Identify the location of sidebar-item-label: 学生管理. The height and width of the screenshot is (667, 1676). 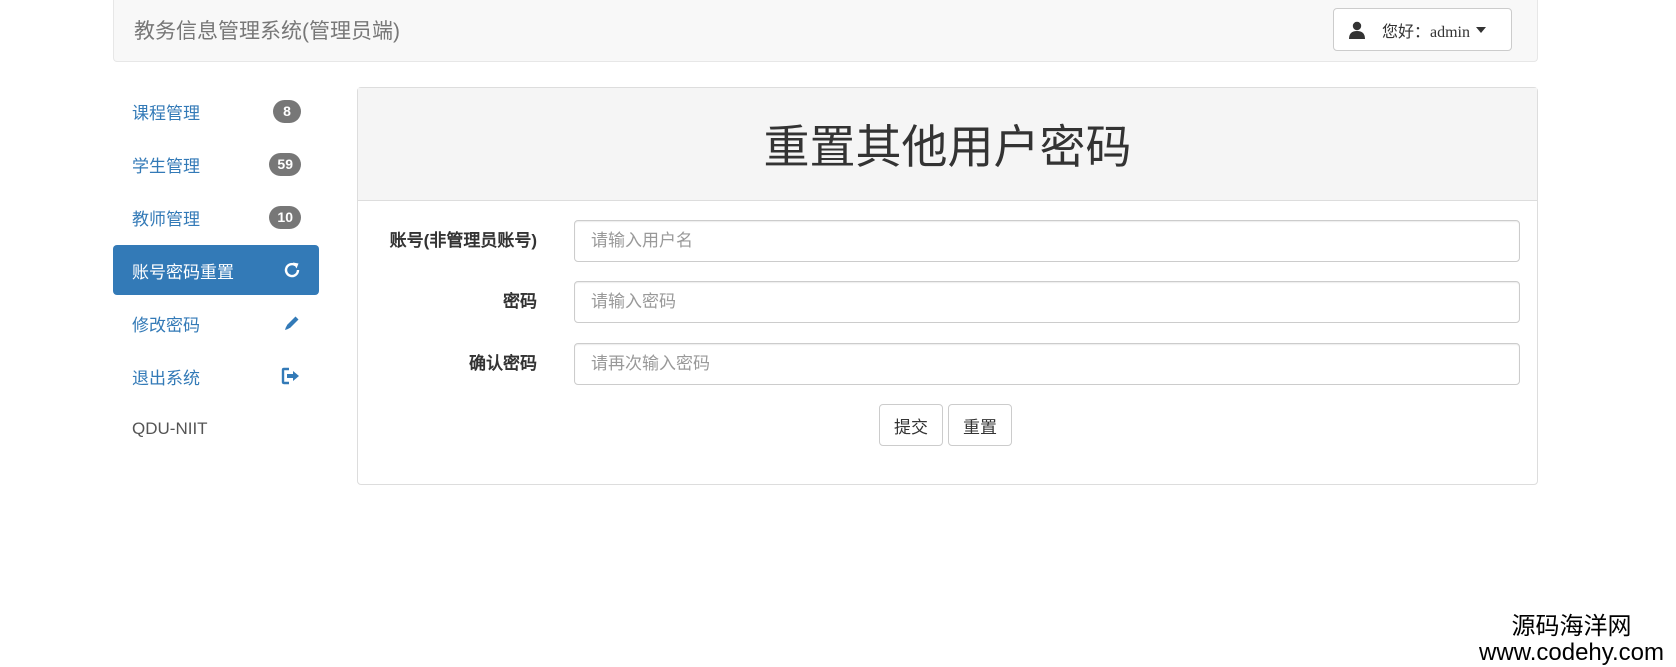
(166, 166).